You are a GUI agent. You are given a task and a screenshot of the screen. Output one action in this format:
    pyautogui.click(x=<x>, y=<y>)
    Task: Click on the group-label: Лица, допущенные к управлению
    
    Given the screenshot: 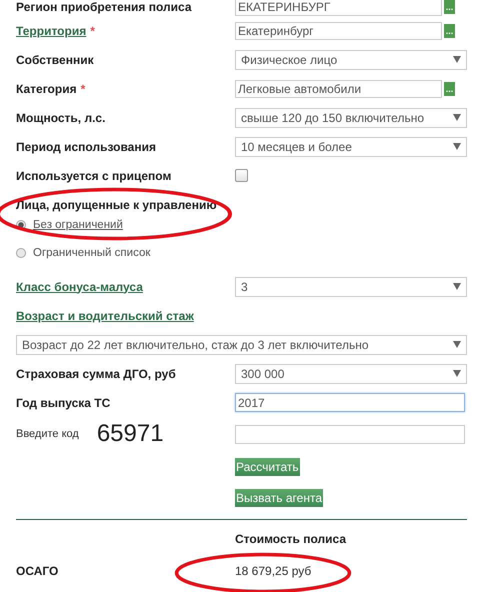 What is the action you would take?
    pyautogui.click(x=116, y=205)
    